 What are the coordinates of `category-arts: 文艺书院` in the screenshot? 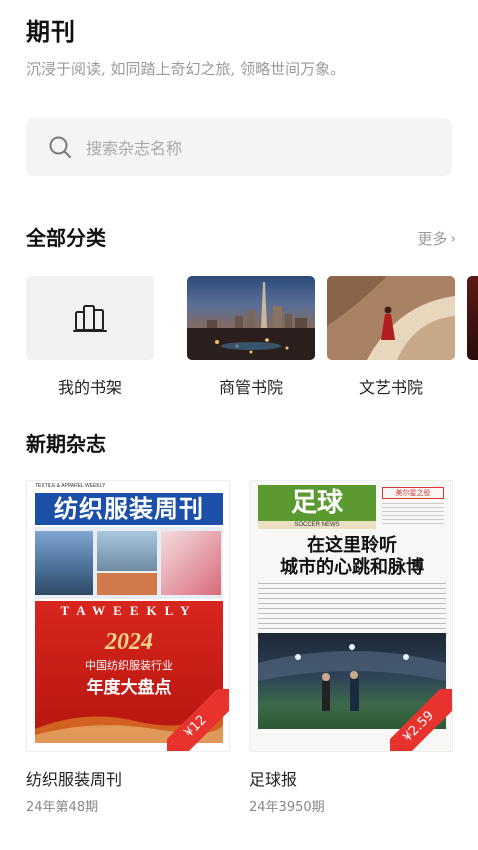 It's located at (391, 337).